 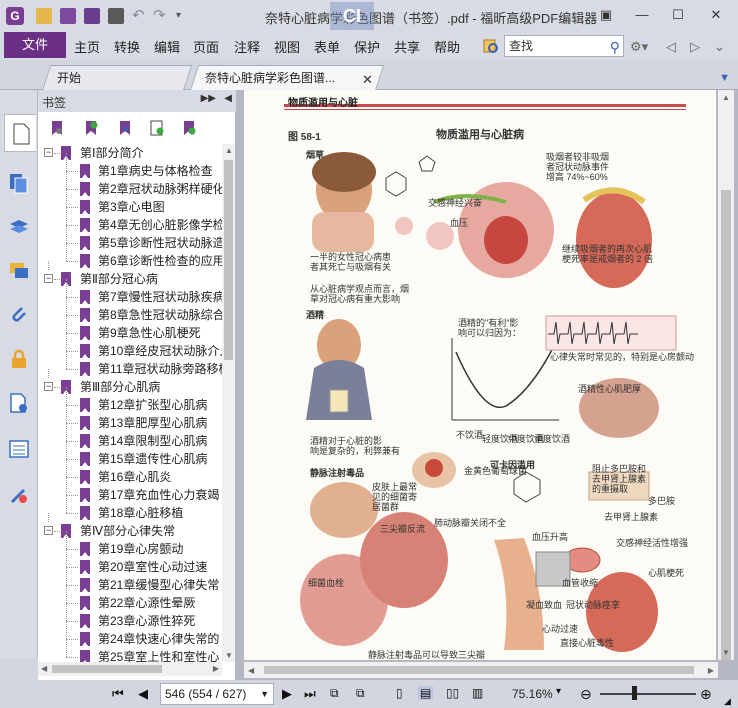 I want to click on doc-scroll-up-icon: ▲, so click(x=726, y=97).